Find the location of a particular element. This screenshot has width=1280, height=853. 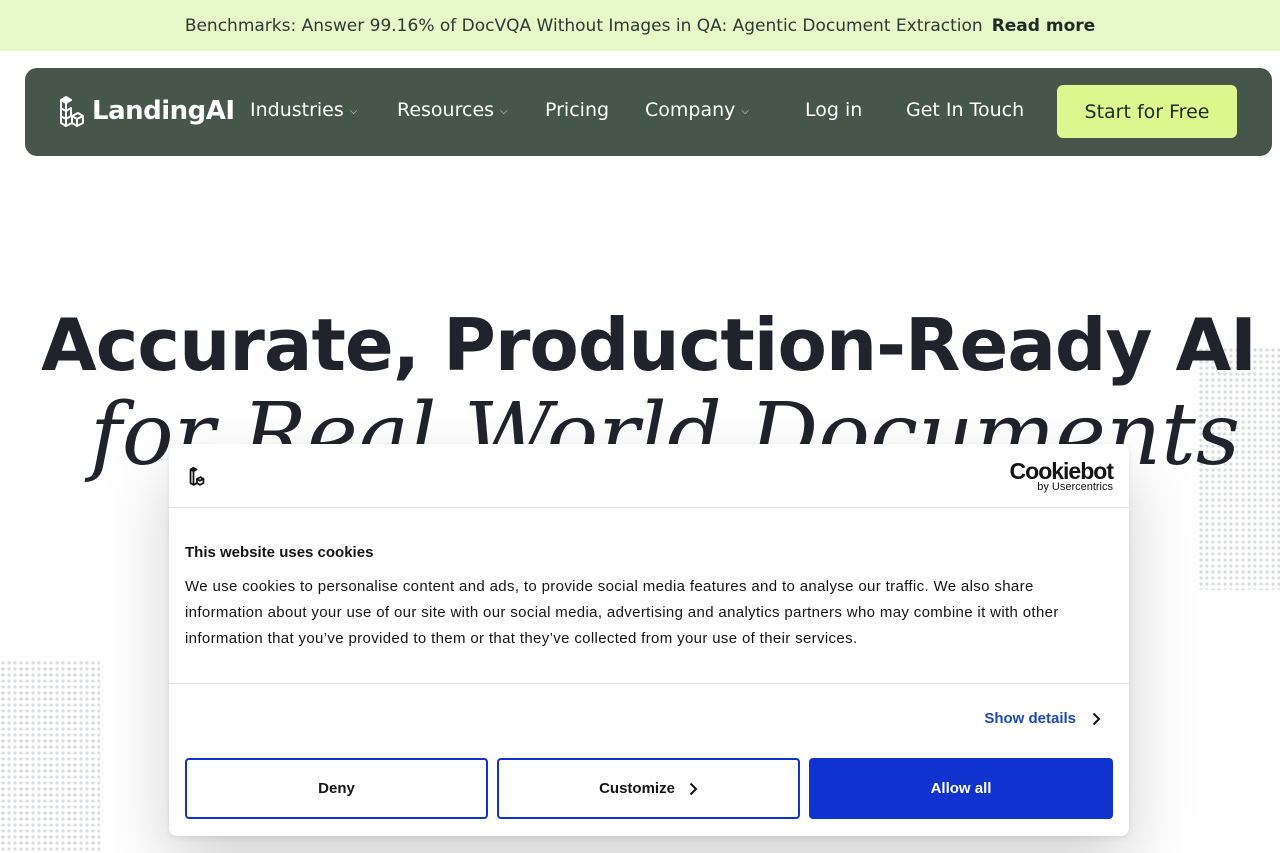

deny-button: Deny is located at coordinates (336, 788).